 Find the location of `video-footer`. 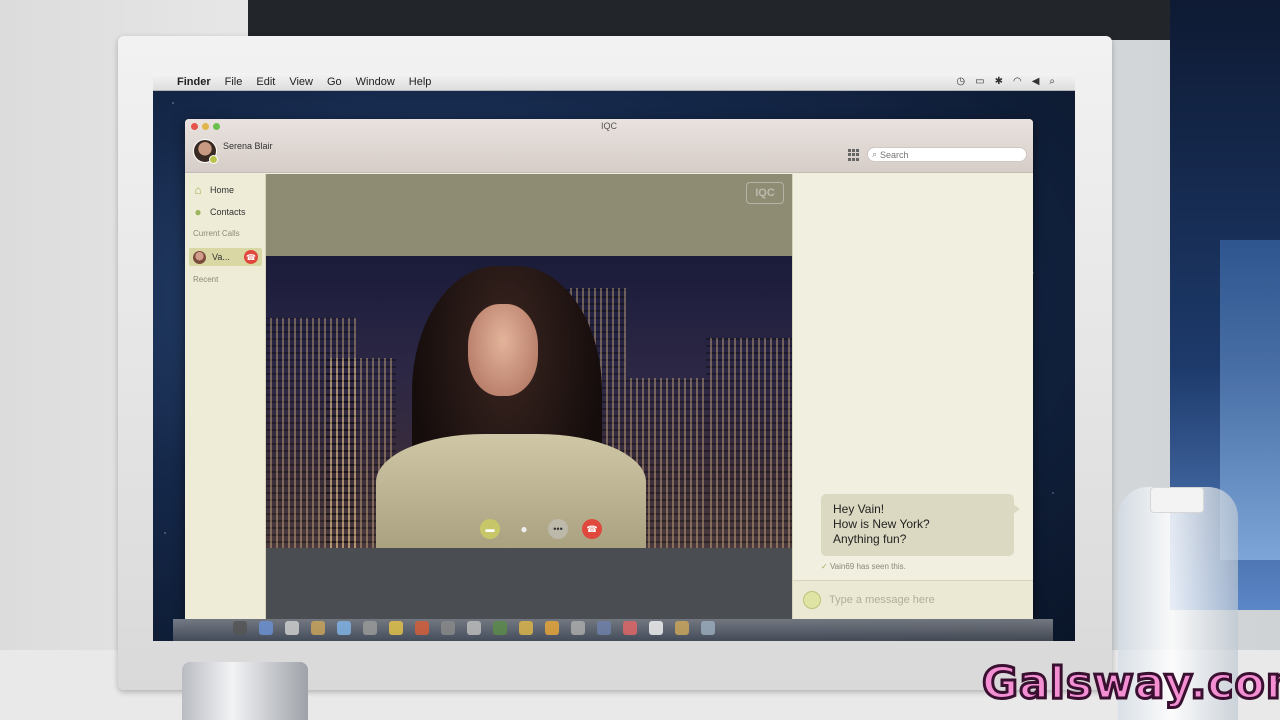

video-footer is located at coordinates (529, 583).